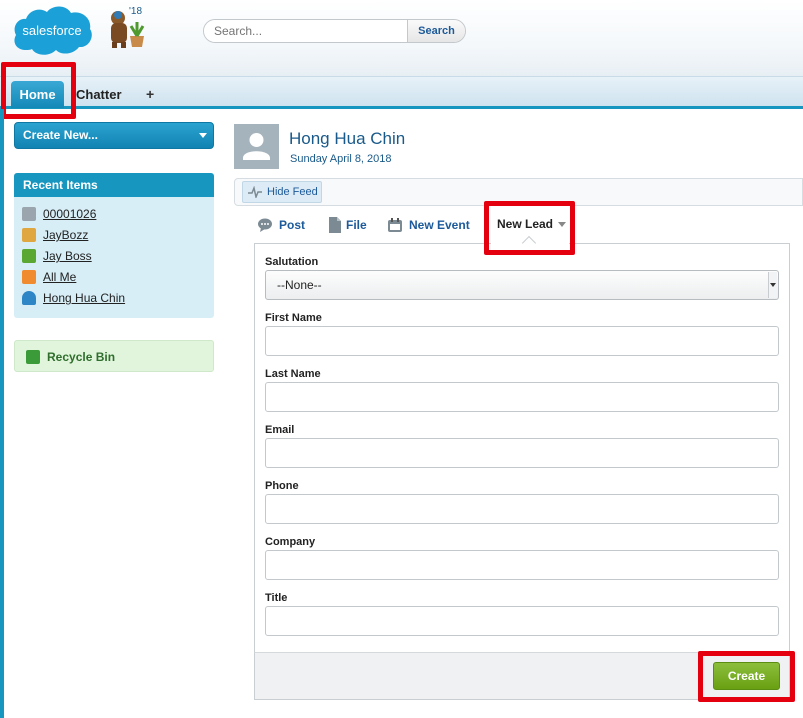 This screenshot has width=803, height=718. I want to click on hide-feed-button: Hide Feed, so click(282, 192).